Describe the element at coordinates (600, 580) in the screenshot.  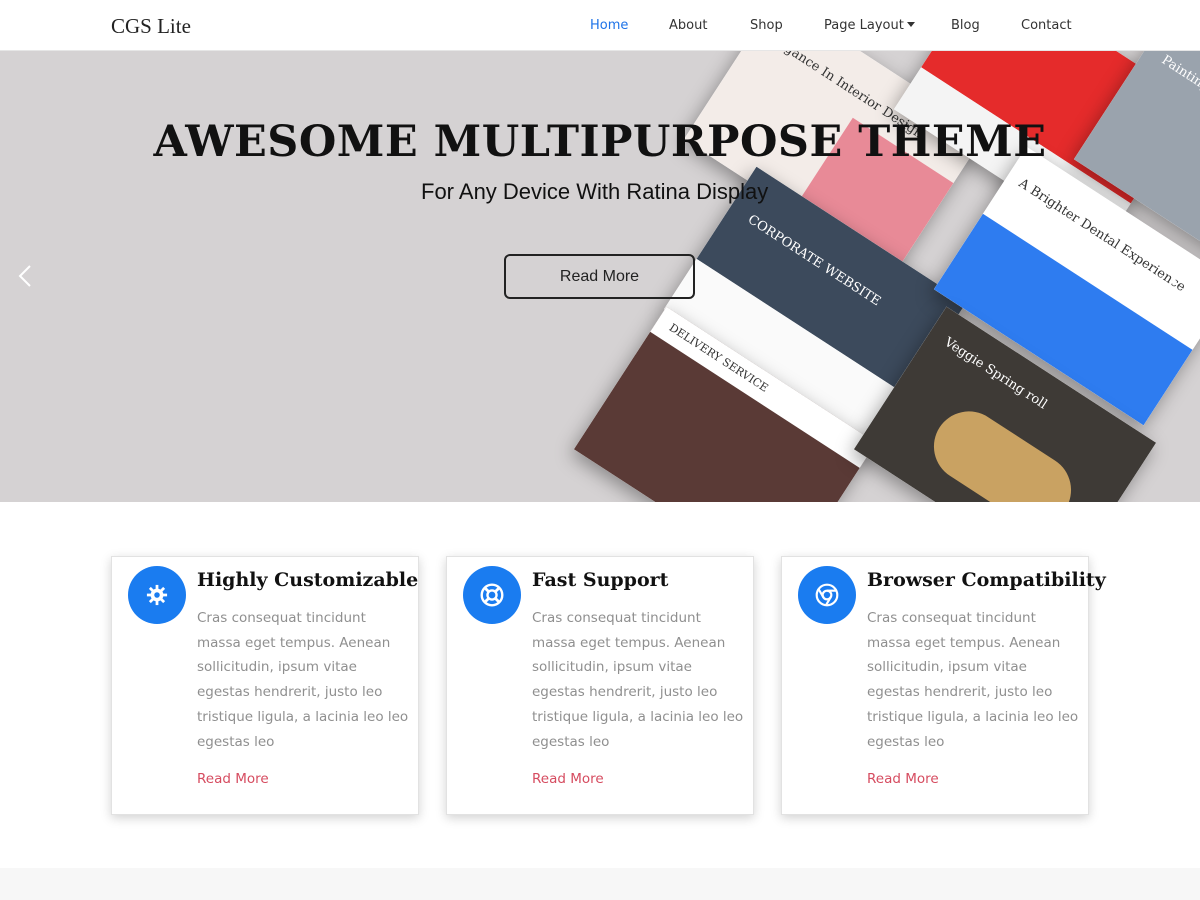
I see `feature-title: Fast Support` at that location.